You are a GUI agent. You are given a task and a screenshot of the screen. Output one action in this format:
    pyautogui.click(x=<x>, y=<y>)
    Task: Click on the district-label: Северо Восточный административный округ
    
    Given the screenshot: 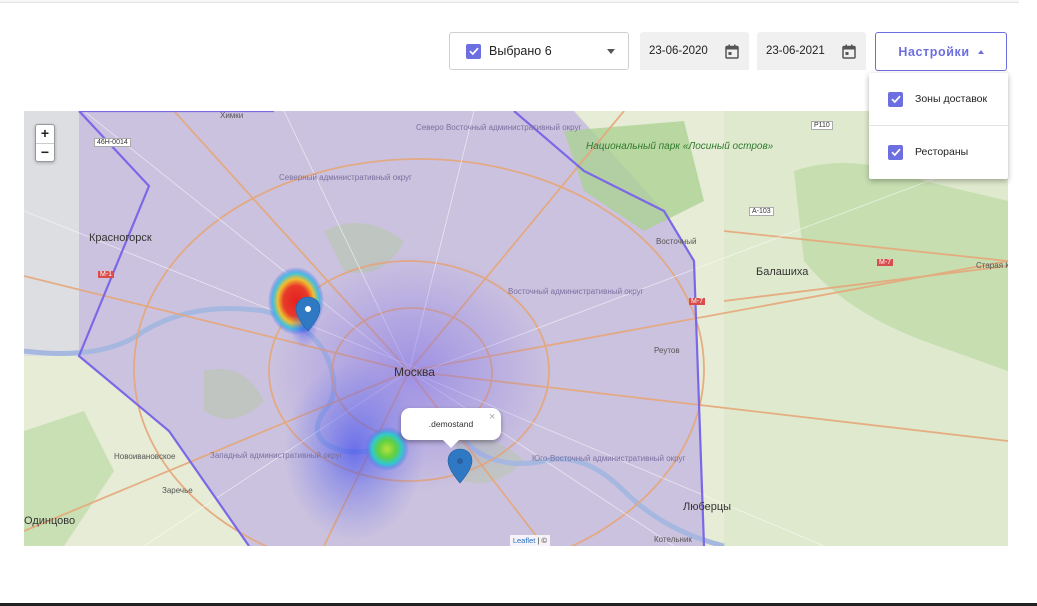 What is the action you would take?
    pyautogui.click(x=498, y=127)
    